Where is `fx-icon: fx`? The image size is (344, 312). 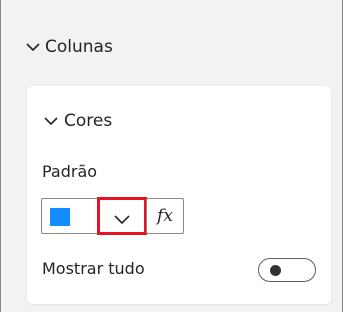 fx-icon: fx is located at coordinates (165, 216).